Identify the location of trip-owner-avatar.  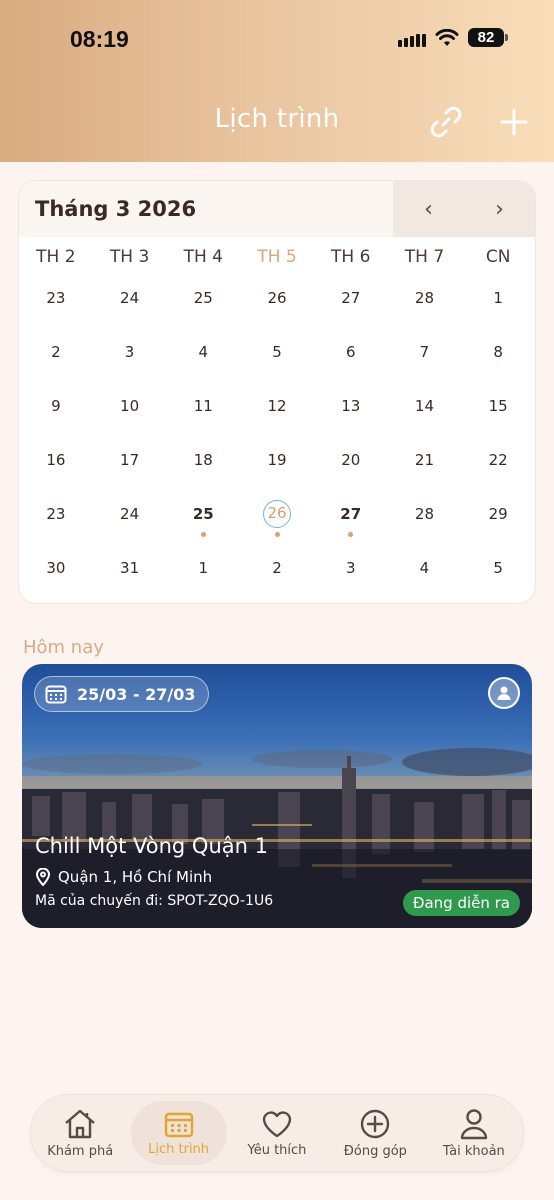
(504, 693).